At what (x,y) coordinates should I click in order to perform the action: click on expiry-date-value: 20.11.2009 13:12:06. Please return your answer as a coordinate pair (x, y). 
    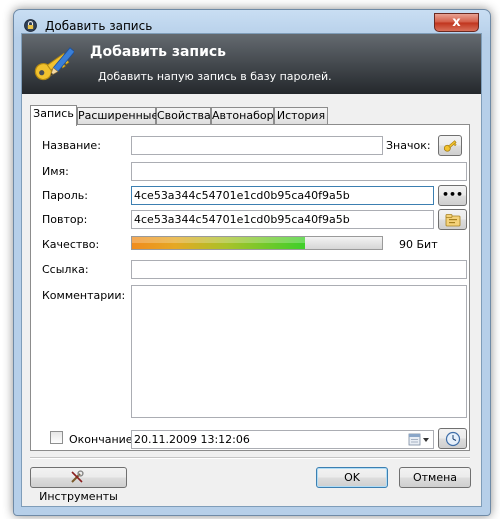
    Looking at the image, I should click on (192, 439).